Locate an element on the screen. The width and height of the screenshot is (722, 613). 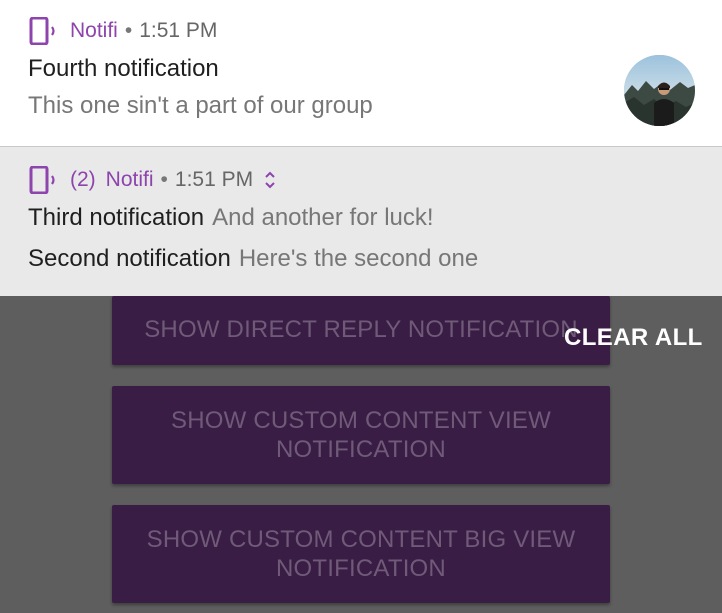
notification-title: Fourth notification is located at coordinates (123, 68).